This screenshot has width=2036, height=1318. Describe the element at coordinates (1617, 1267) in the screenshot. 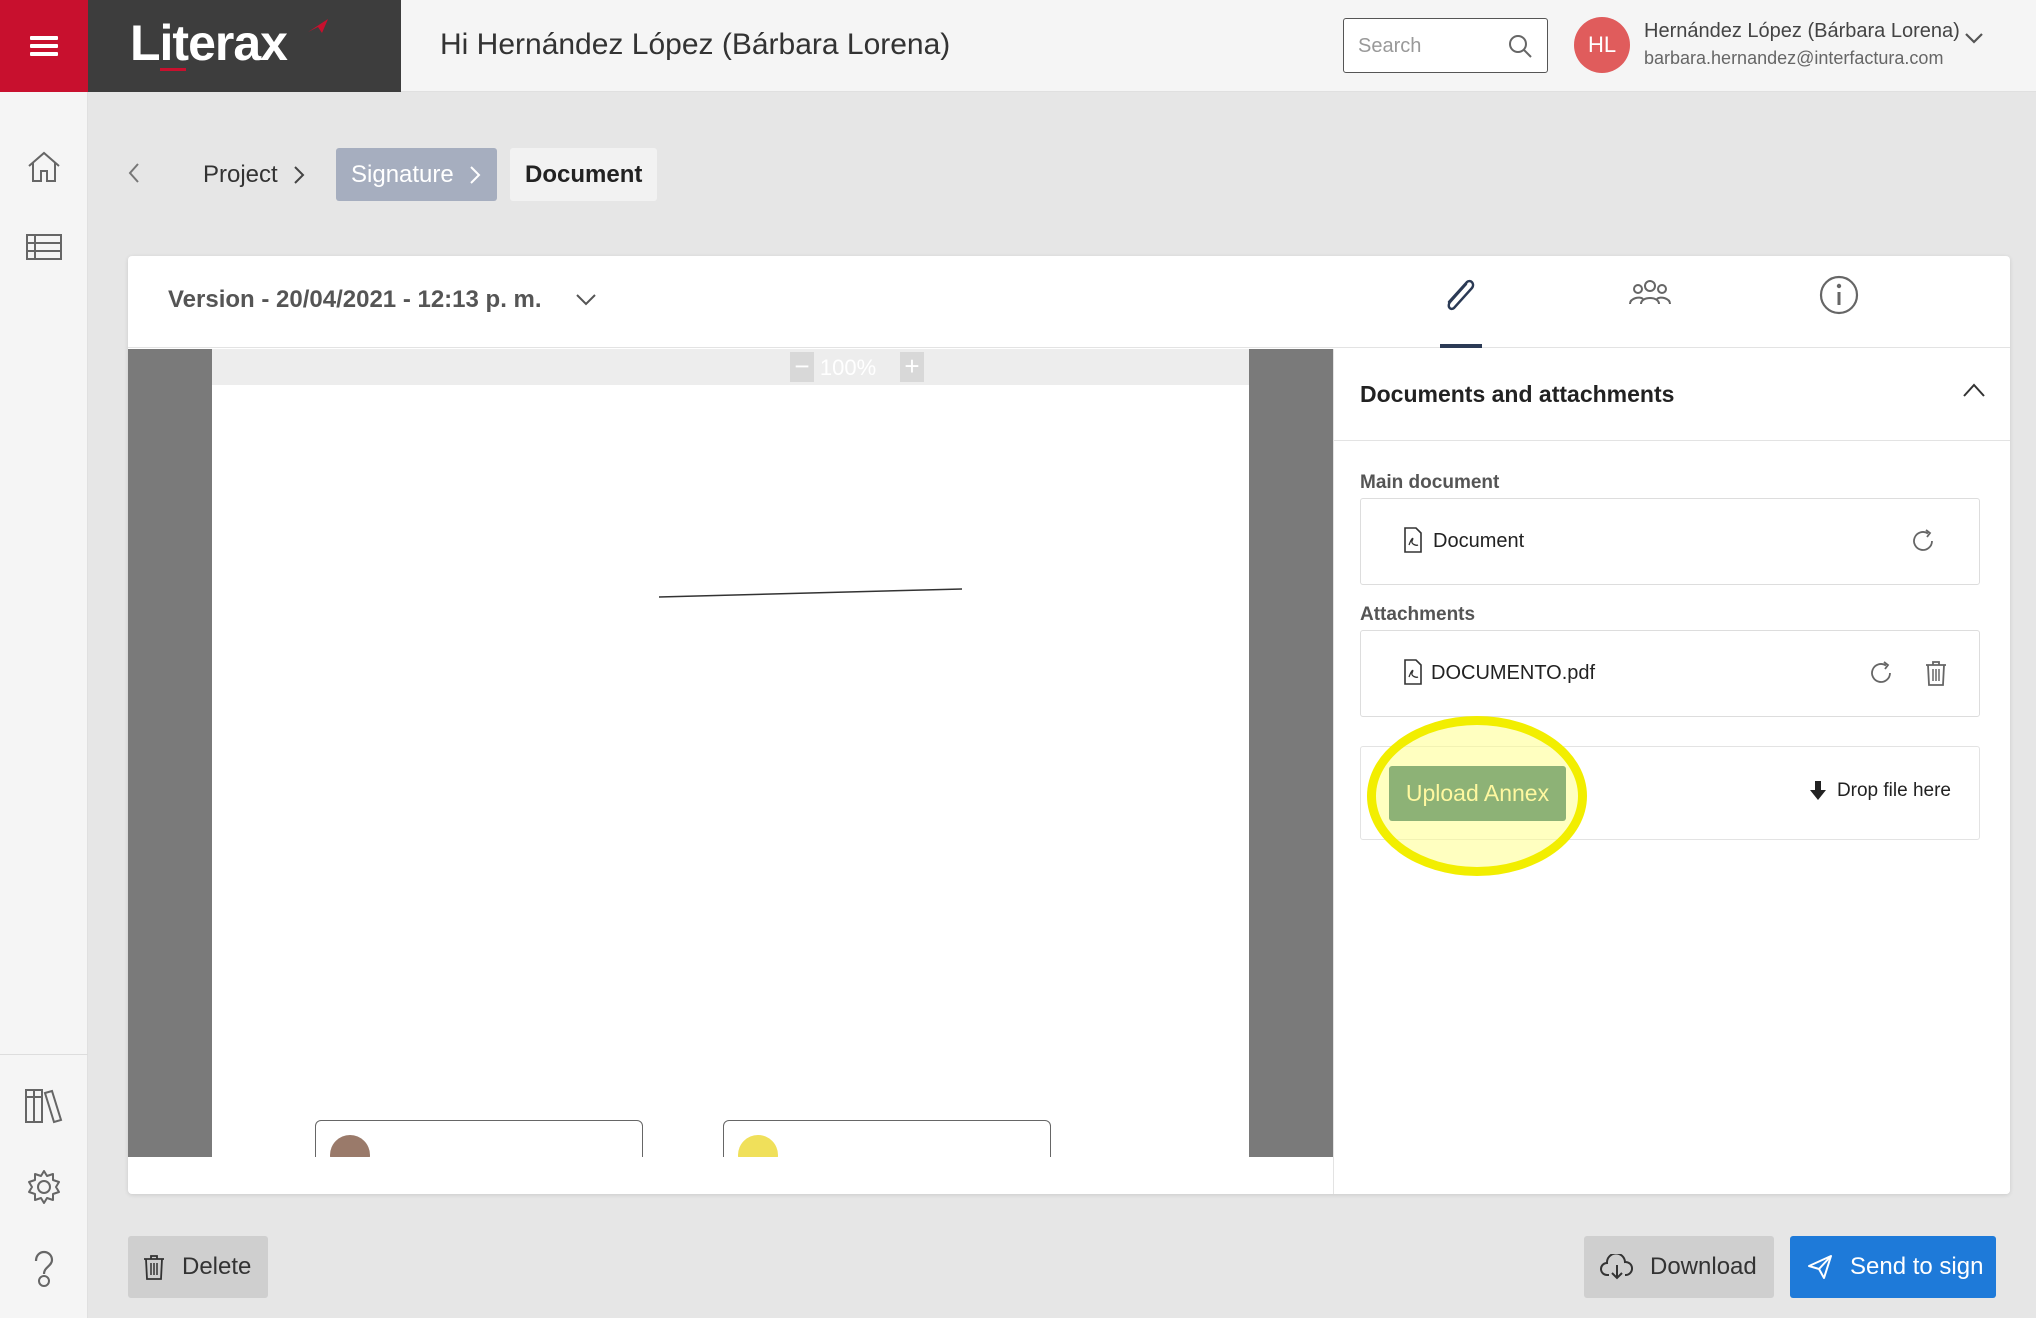

I see `cloud-download-icon` at that location.